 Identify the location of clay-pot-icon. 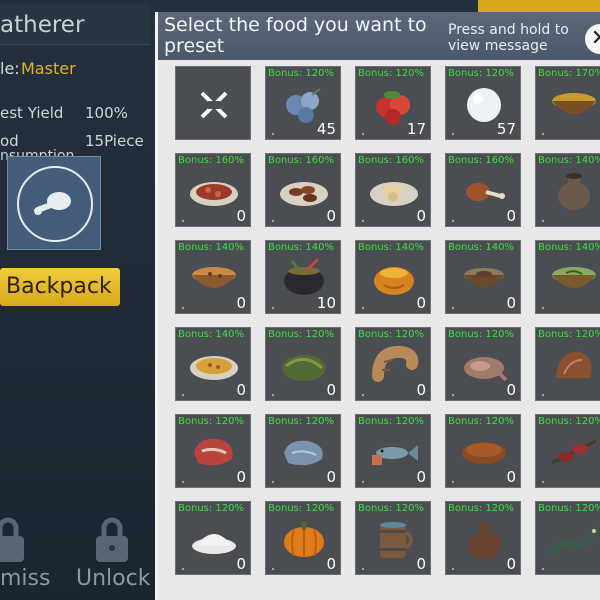
(572, 191).